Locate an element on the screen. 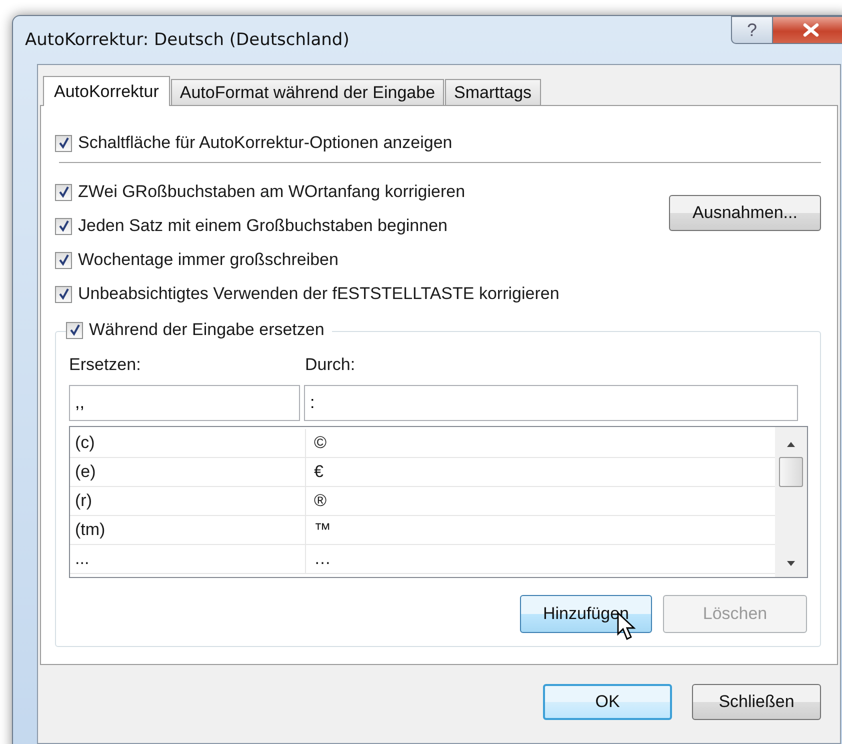  list-cell: (e) is located at coordinates (188, 472).